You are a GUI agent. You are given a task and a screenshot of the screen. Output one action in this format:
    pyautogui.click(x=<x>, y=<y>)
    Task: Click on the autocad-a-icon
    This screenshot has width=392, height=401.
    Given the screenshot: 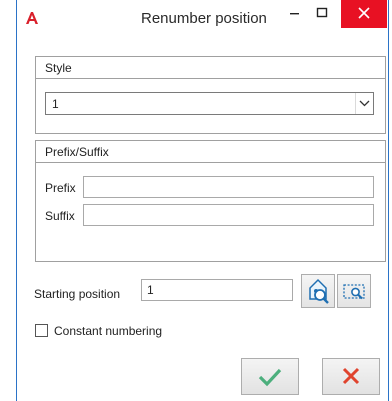 What is the action you would take?
    pyautogui.click(x=32, y=18)
    